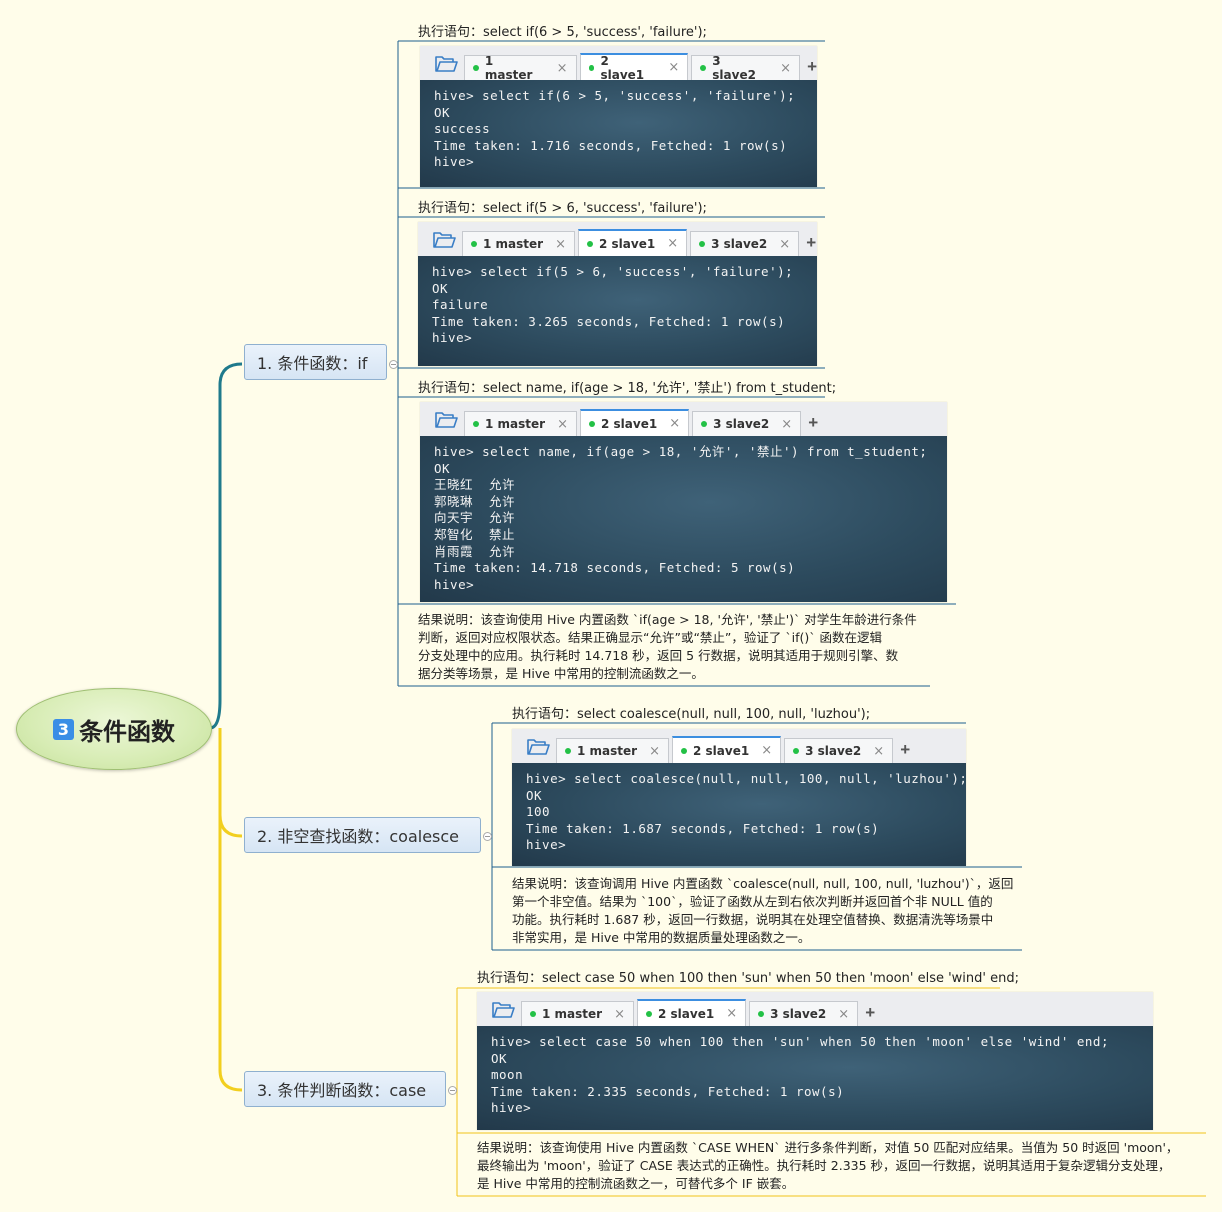  What do you see at coordinates (63, 729) in the screenshot?
I see `topic-number-badge: 3` at bounding box center [63, 729].